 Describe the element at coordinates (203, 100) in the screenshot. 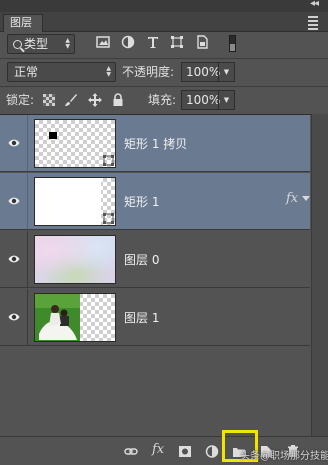

I see `fill-value: 100%` at that location.